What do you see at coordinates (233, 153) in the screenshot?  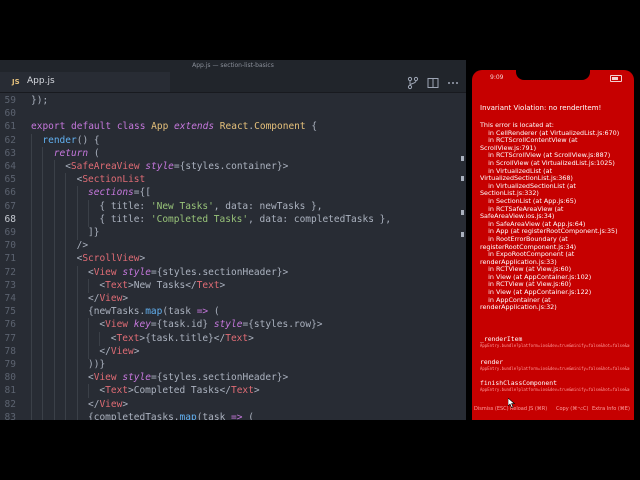 I see `code-line: 63 return (` at bounding box center [233, 153].